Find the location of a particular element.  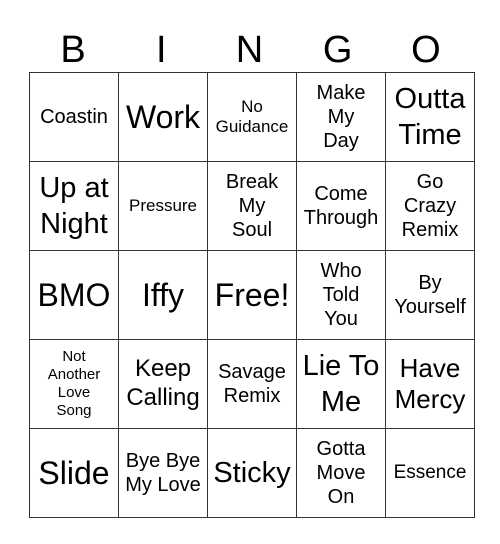

grid-row: BMO Iffy Free! Who Told You By Yourself is located at coordinates (252, 295).